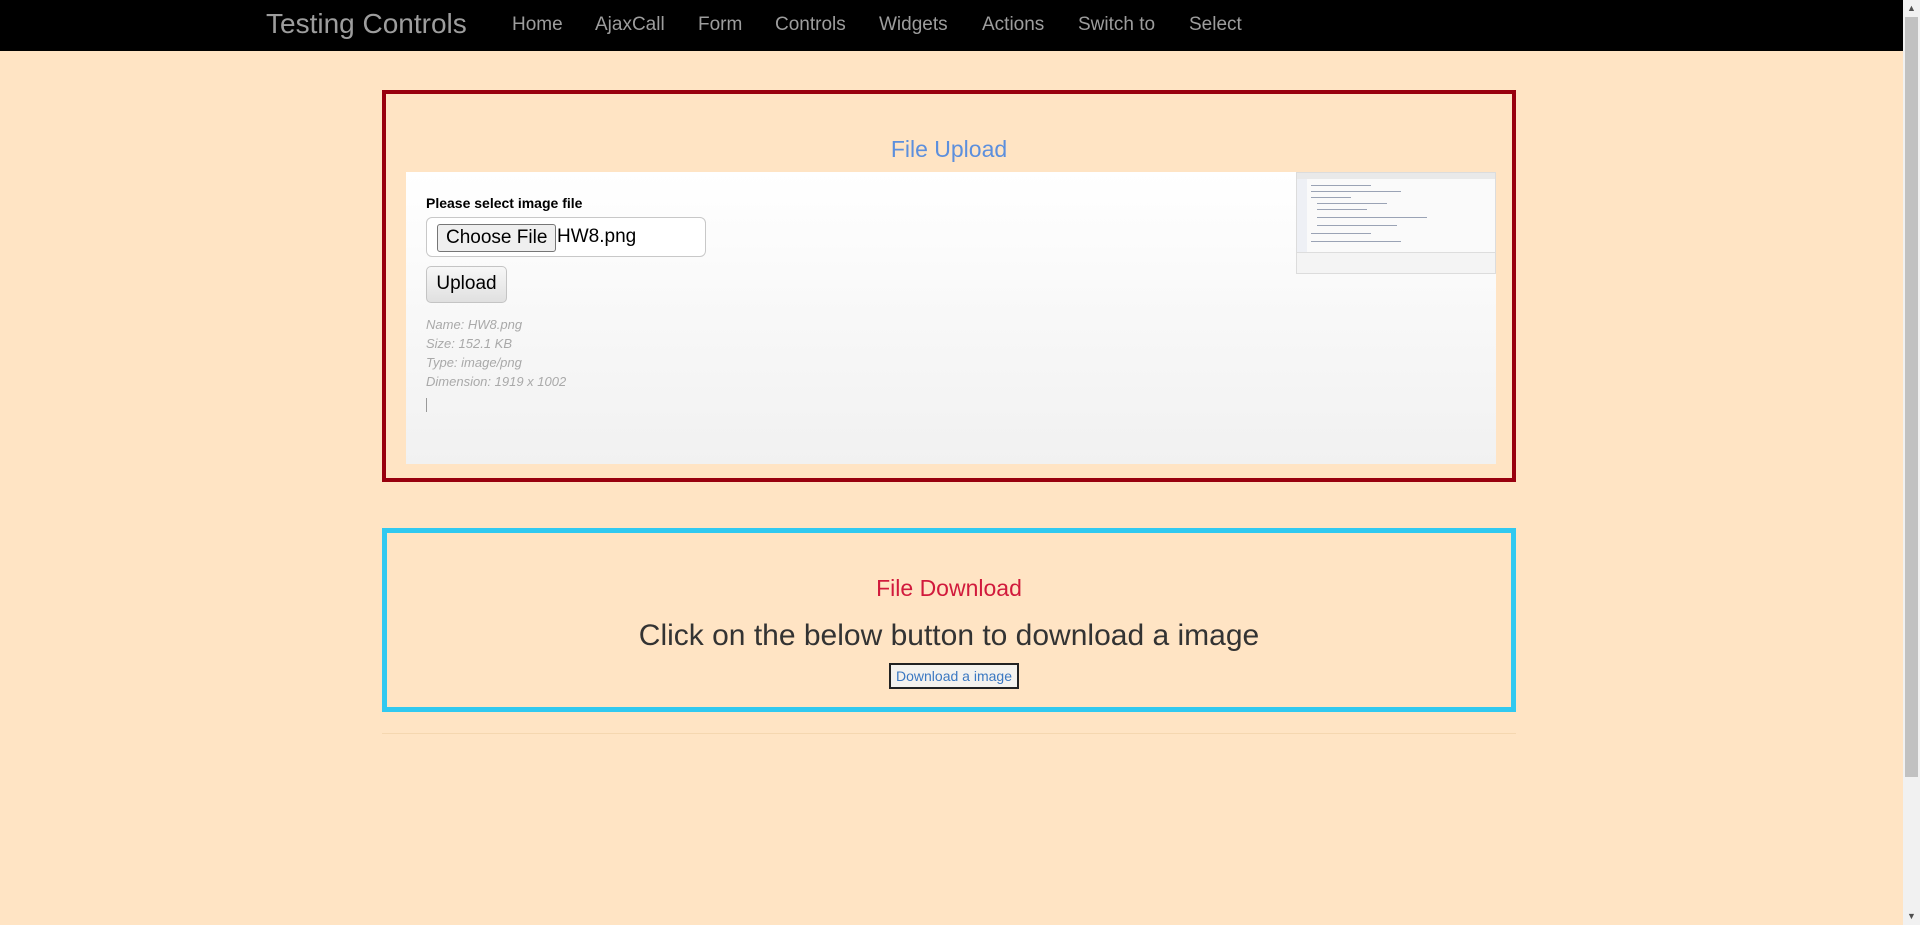 This screenshot has width=1920, height=925. I want to click on vertical-scrollbar: ▲ ▼, so click(1911, 462).